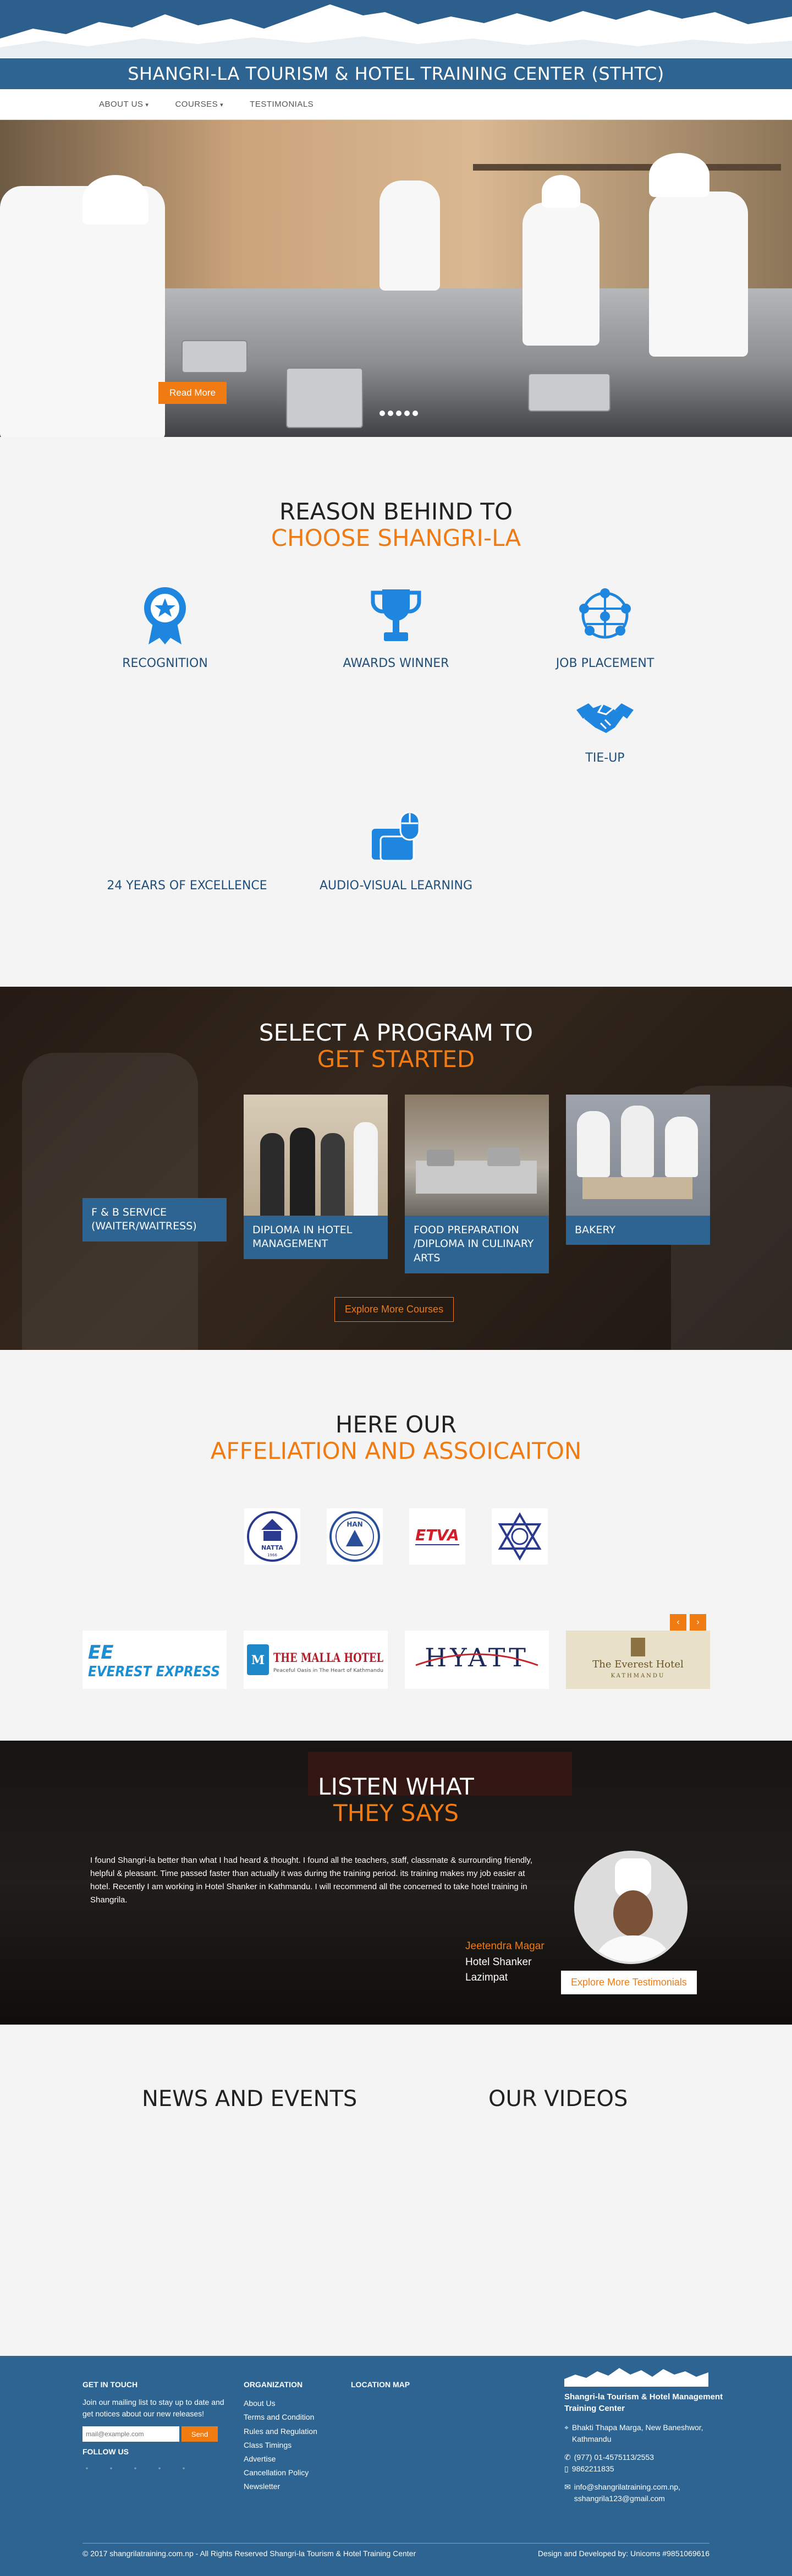 The image size is (792, 2576). What do you see at coordinates (165, 615) in the screenshot?
I see `award-ribbon-icon` at bounding box center [165, 615].